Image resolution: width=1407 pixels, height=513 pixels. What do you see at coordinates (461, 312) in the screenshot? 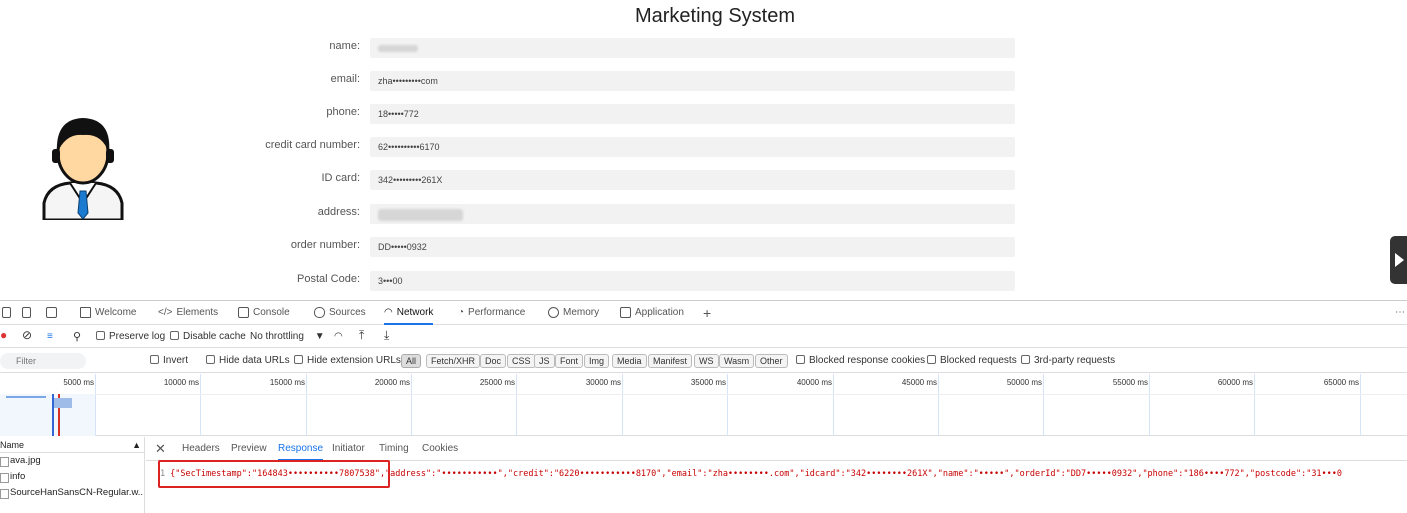
I see `gauge-icon: ◔` at bounding box center [461, 312].